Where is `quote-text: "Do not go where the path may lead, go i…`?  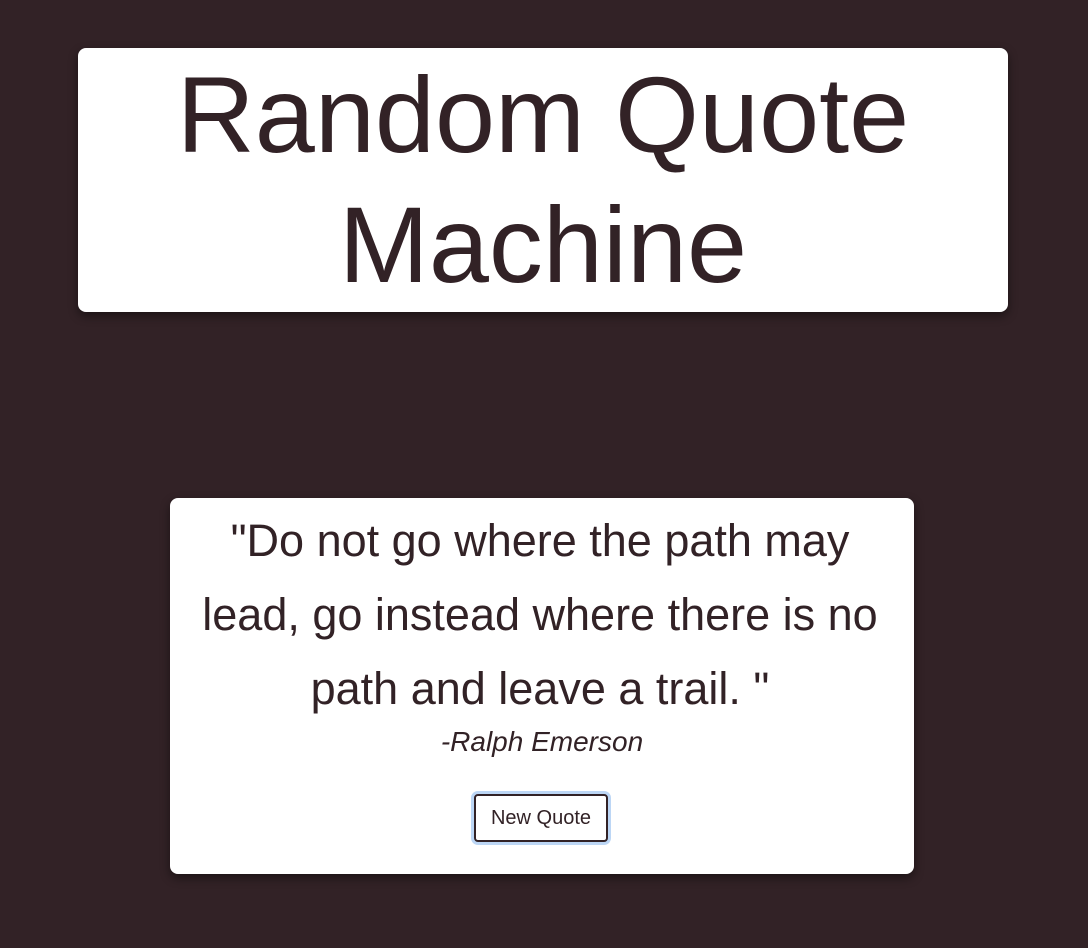
quote-text: "Do not go where the path may lead, go i… is located at coordinates (540, 614).